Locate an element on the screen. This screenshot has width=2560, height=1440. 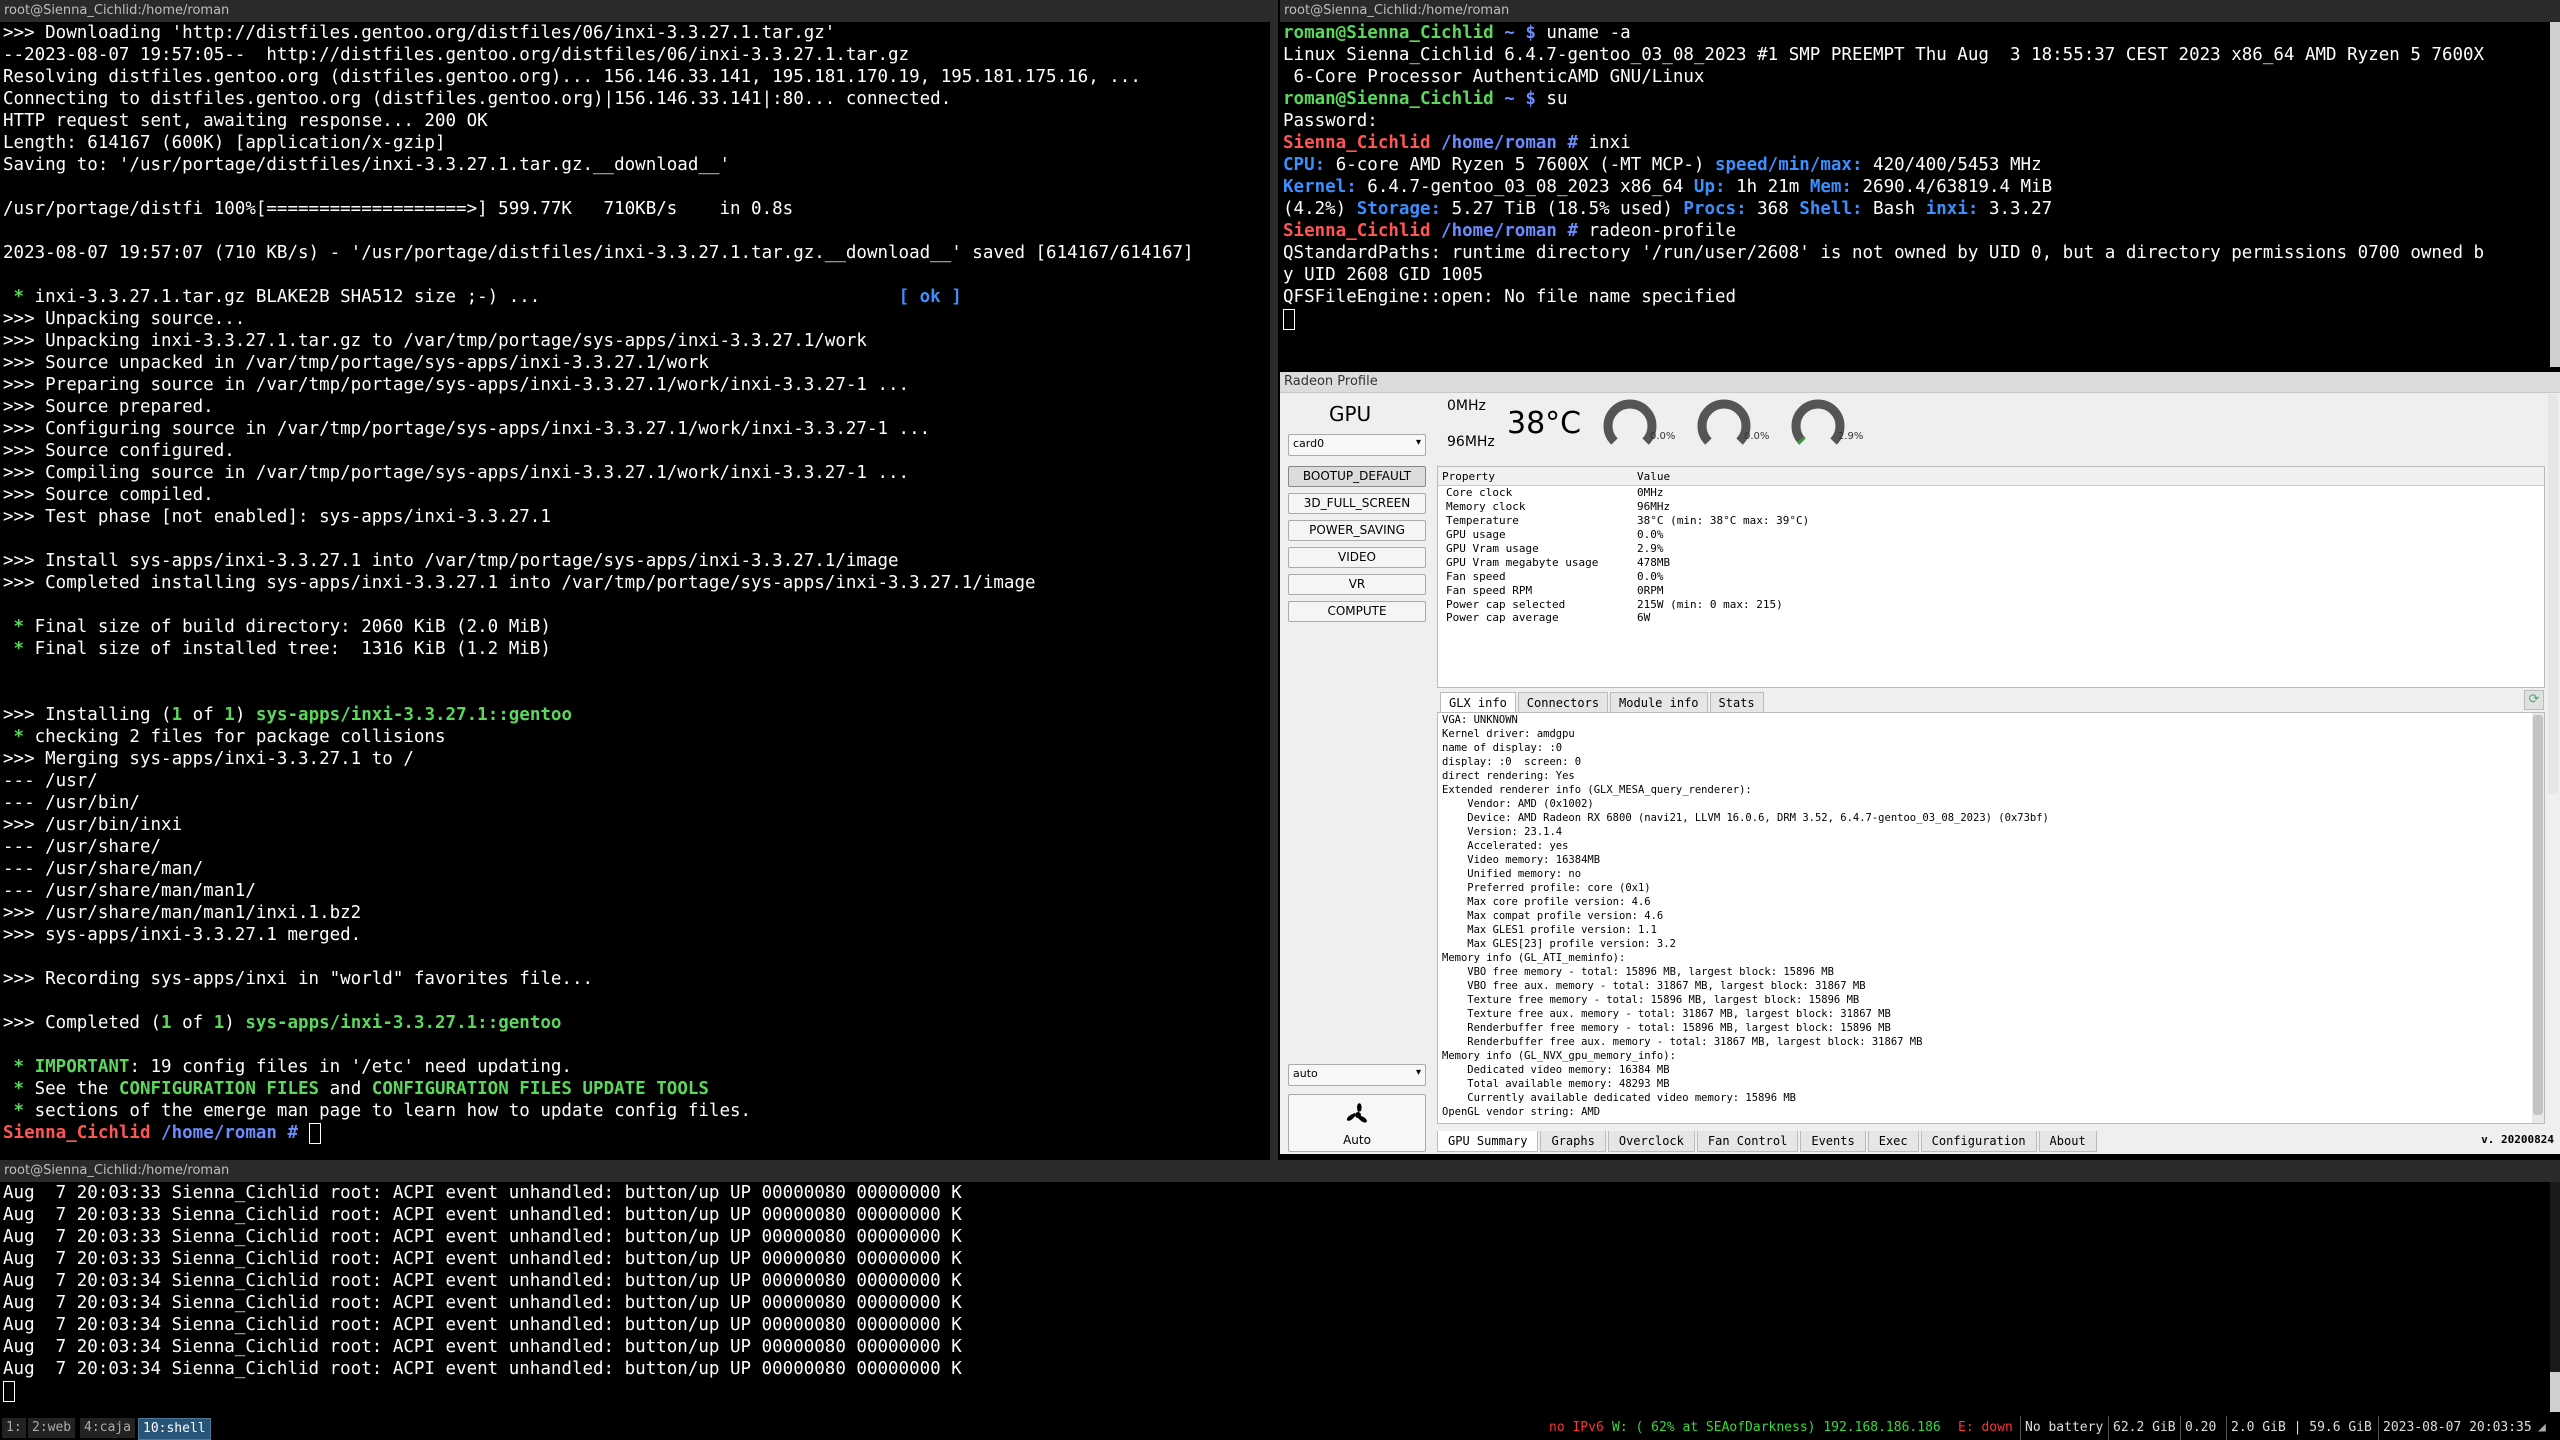
terminal-text: radeon-profile is located at coordinates (1662, 231).